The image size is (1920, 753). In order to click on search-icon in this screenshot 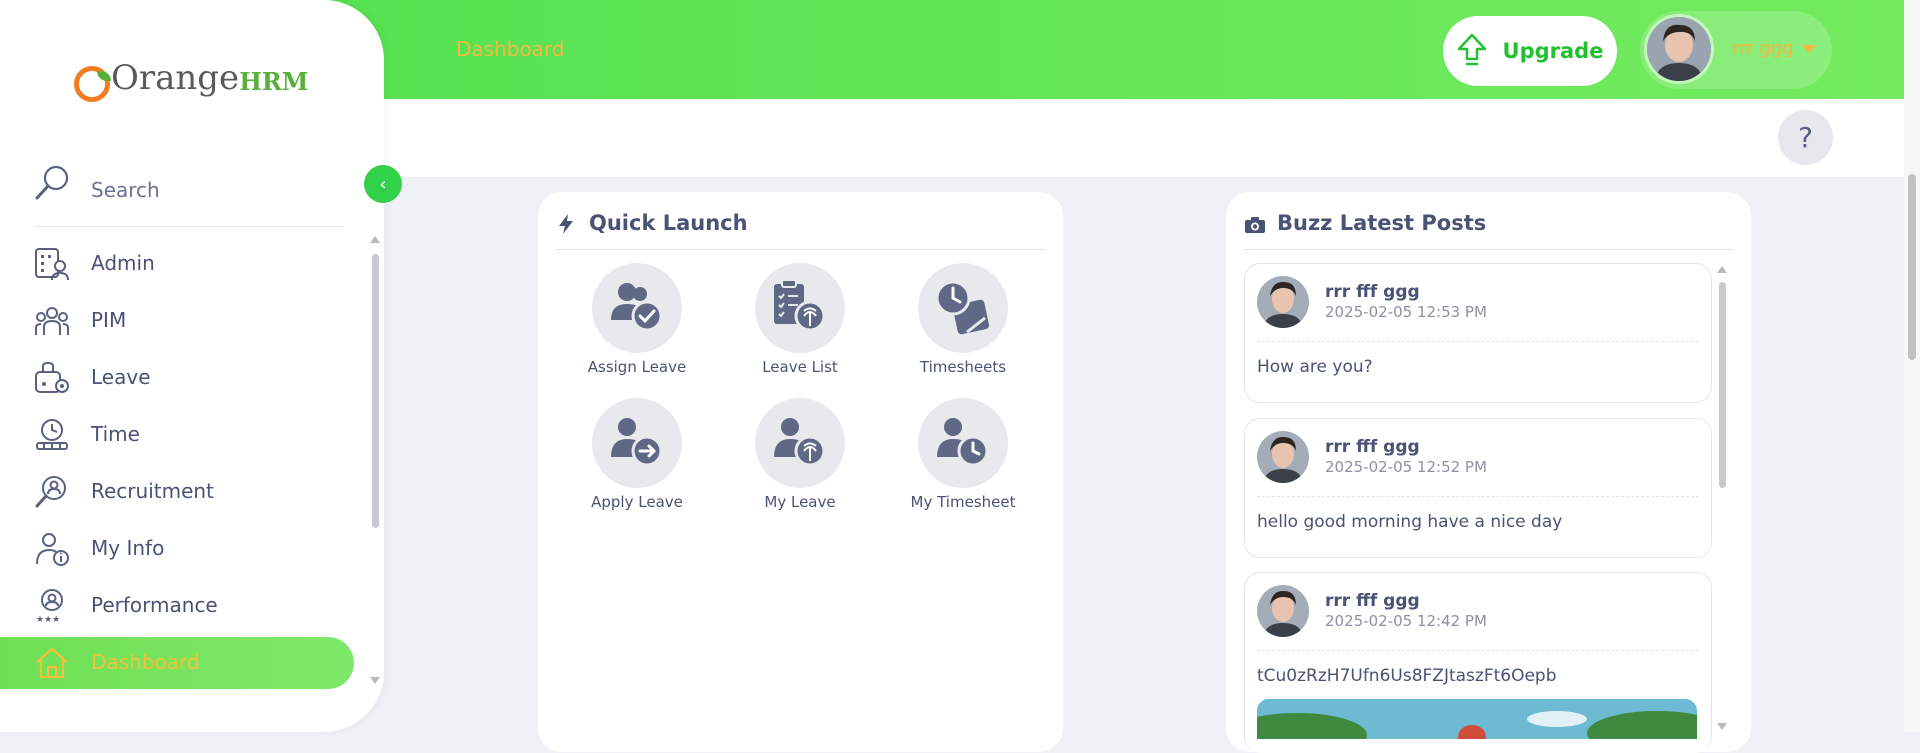, I will do `click(52, 182)`.